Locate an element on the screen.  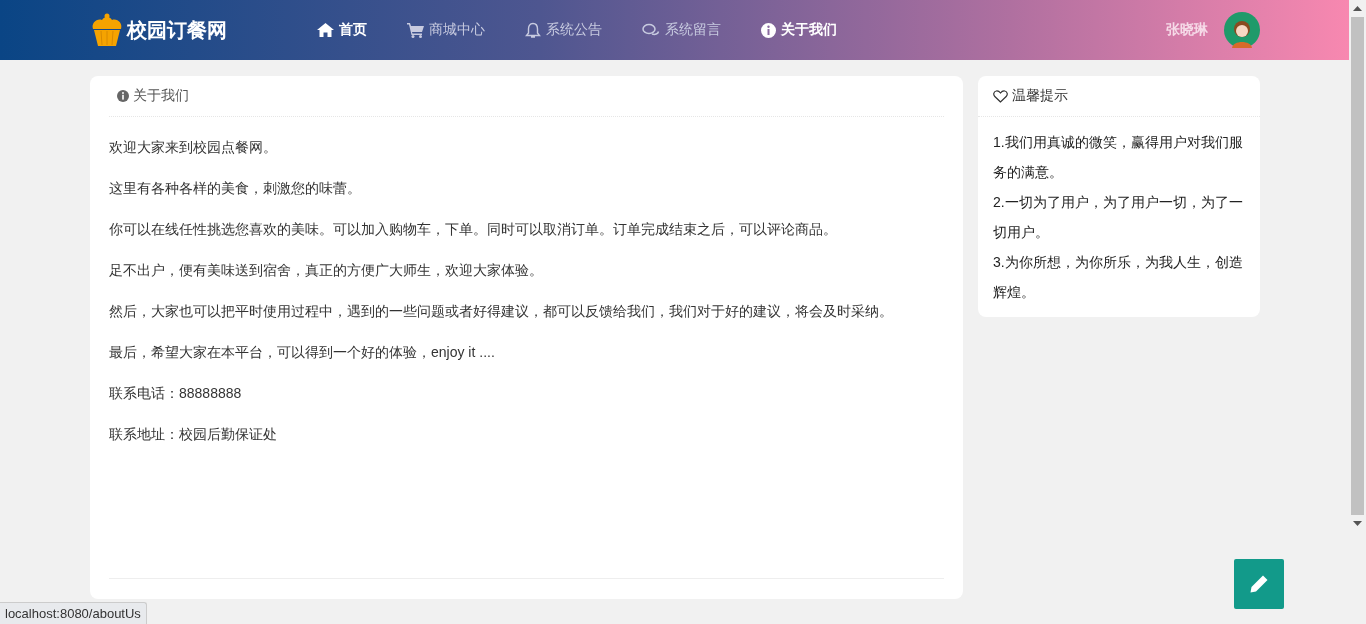
site-logo-text: 校园订餐网 is located at coordinates (177, 30).